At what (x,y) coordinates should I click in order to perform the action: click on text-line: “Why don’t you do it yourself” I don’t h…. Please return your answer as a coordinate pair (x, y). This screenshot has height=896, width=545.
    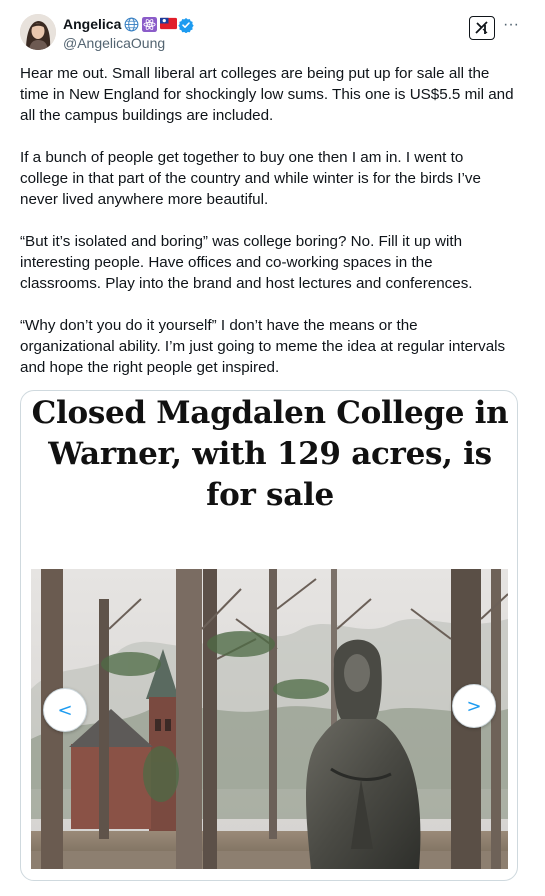
    Looking at the image, I should click on (219, 325).